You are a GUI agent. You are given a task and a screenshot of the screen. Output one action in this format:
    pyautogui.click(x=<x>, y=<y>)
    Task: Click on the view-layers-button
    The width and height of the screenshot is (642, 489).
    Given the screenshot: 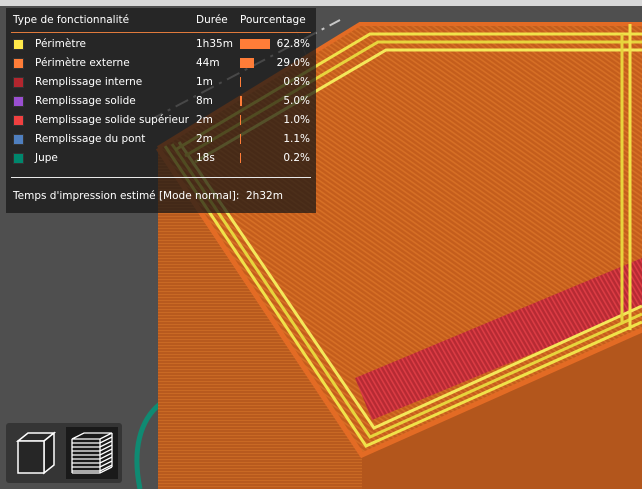 What is the action you would take?
    pyautogui.click(x=92, y=453)
    